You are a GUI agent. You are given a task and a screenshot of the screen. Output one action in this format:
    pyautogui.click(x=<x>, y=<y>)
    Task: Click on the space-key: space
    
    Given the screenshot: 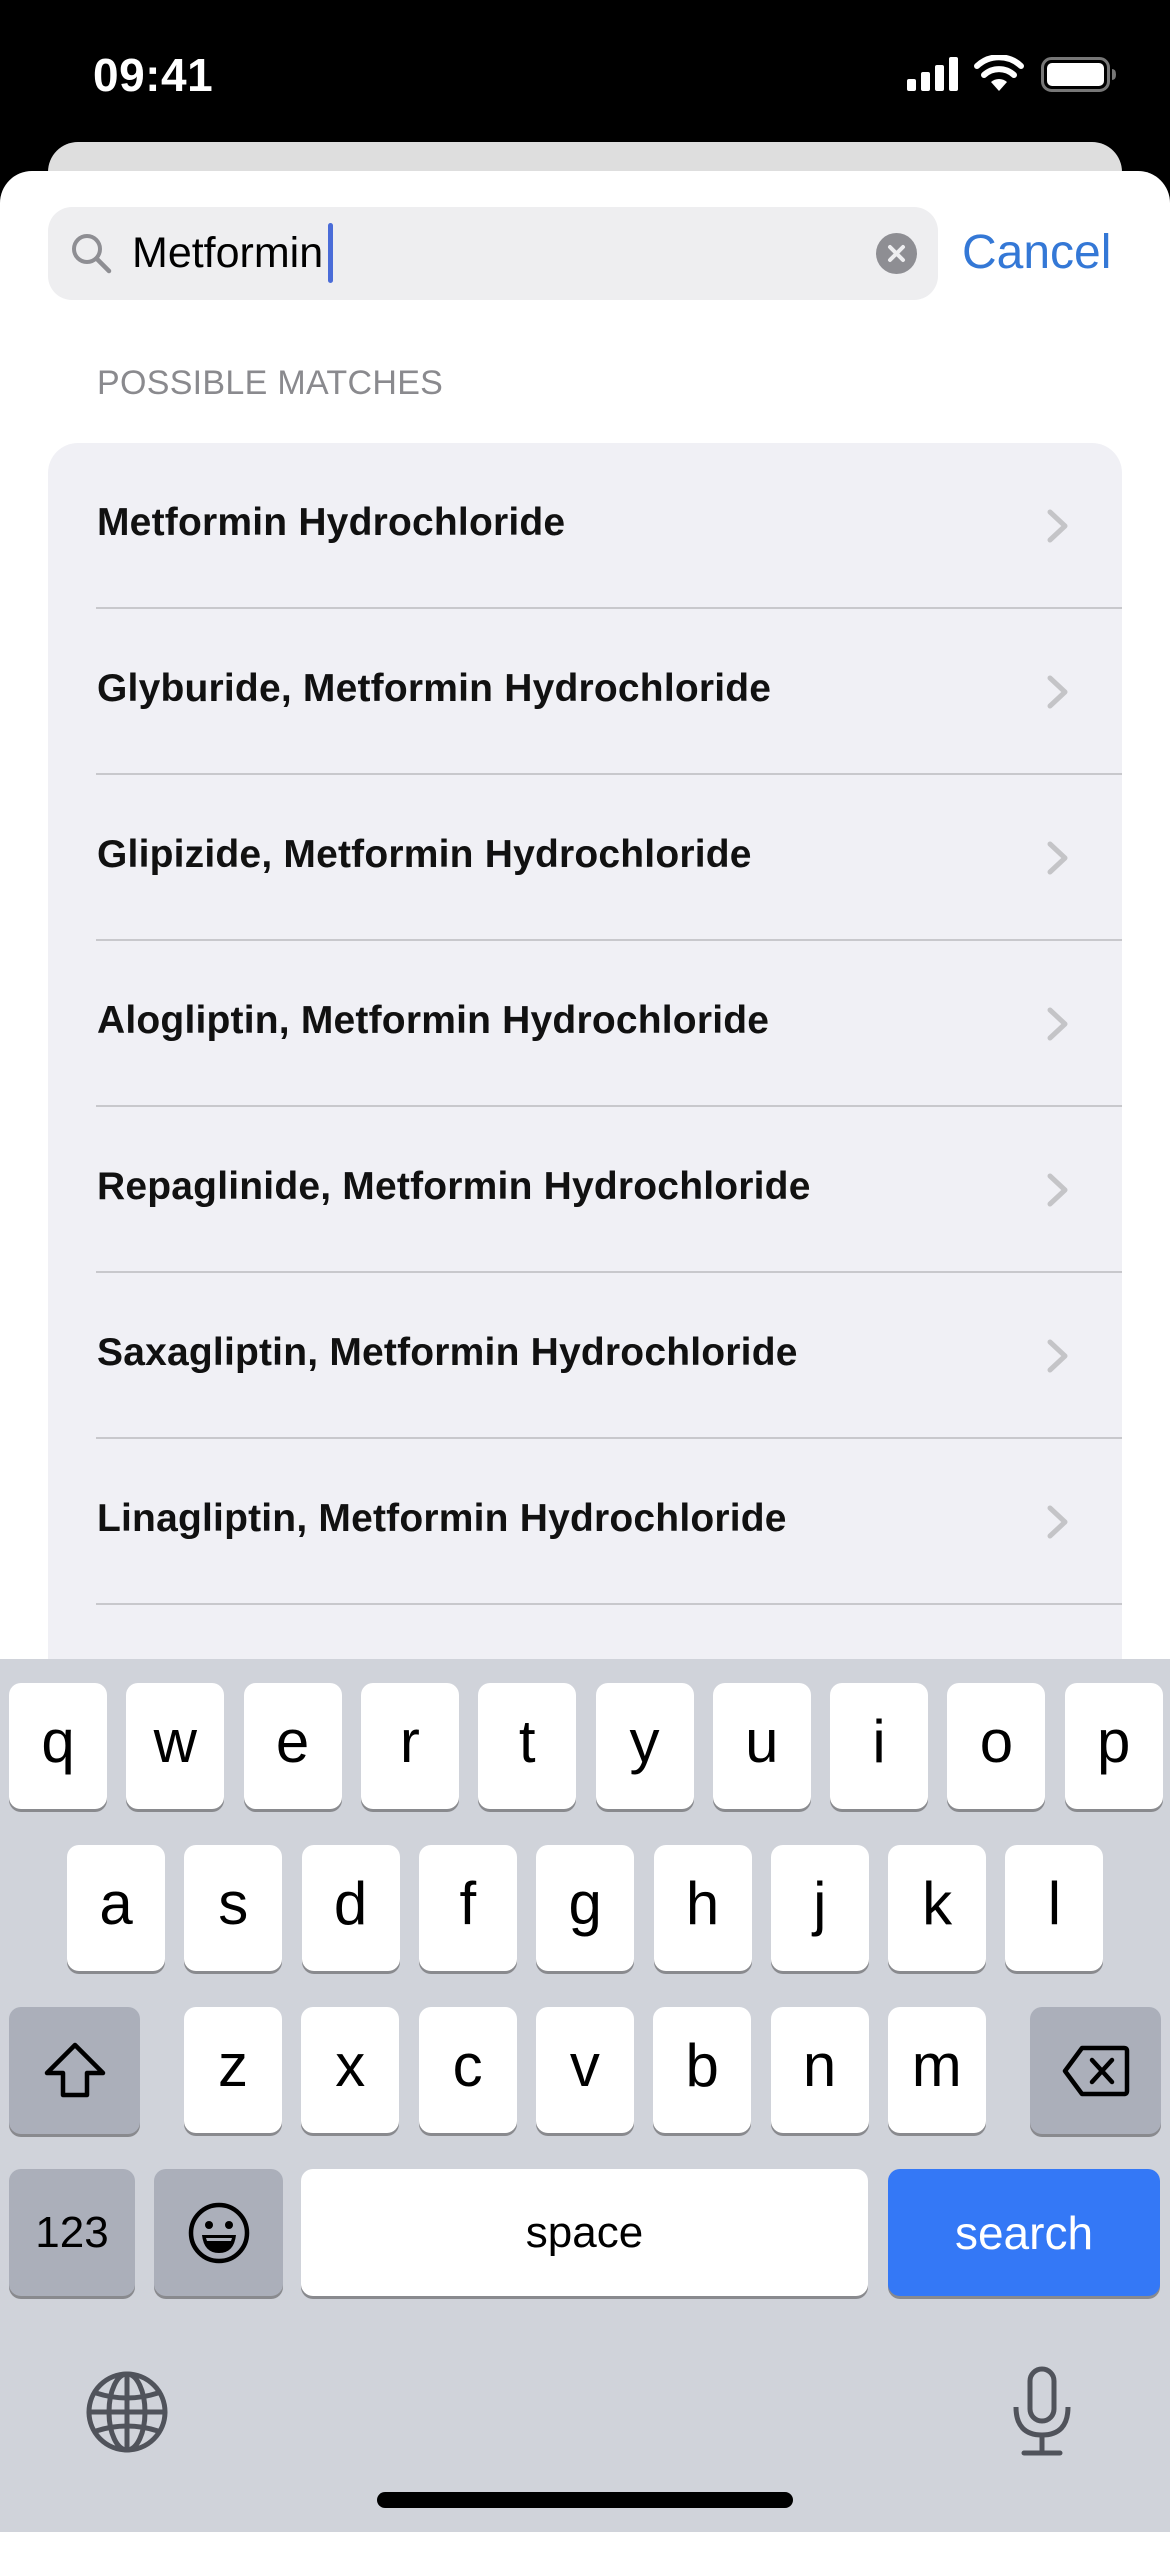 What is the action you would take?
    pyautogui.click(x=584, y=2232)
    